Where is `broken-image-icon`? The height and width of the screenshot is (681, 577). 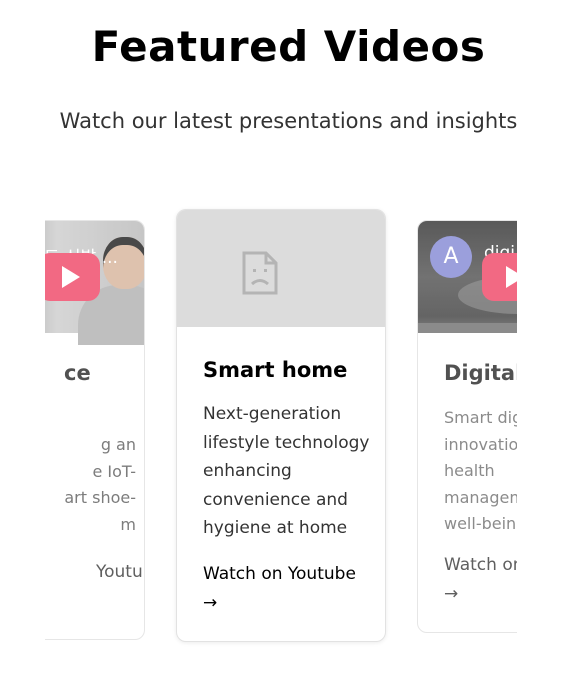
broken-image-icon is located at coordinates (260, 273).